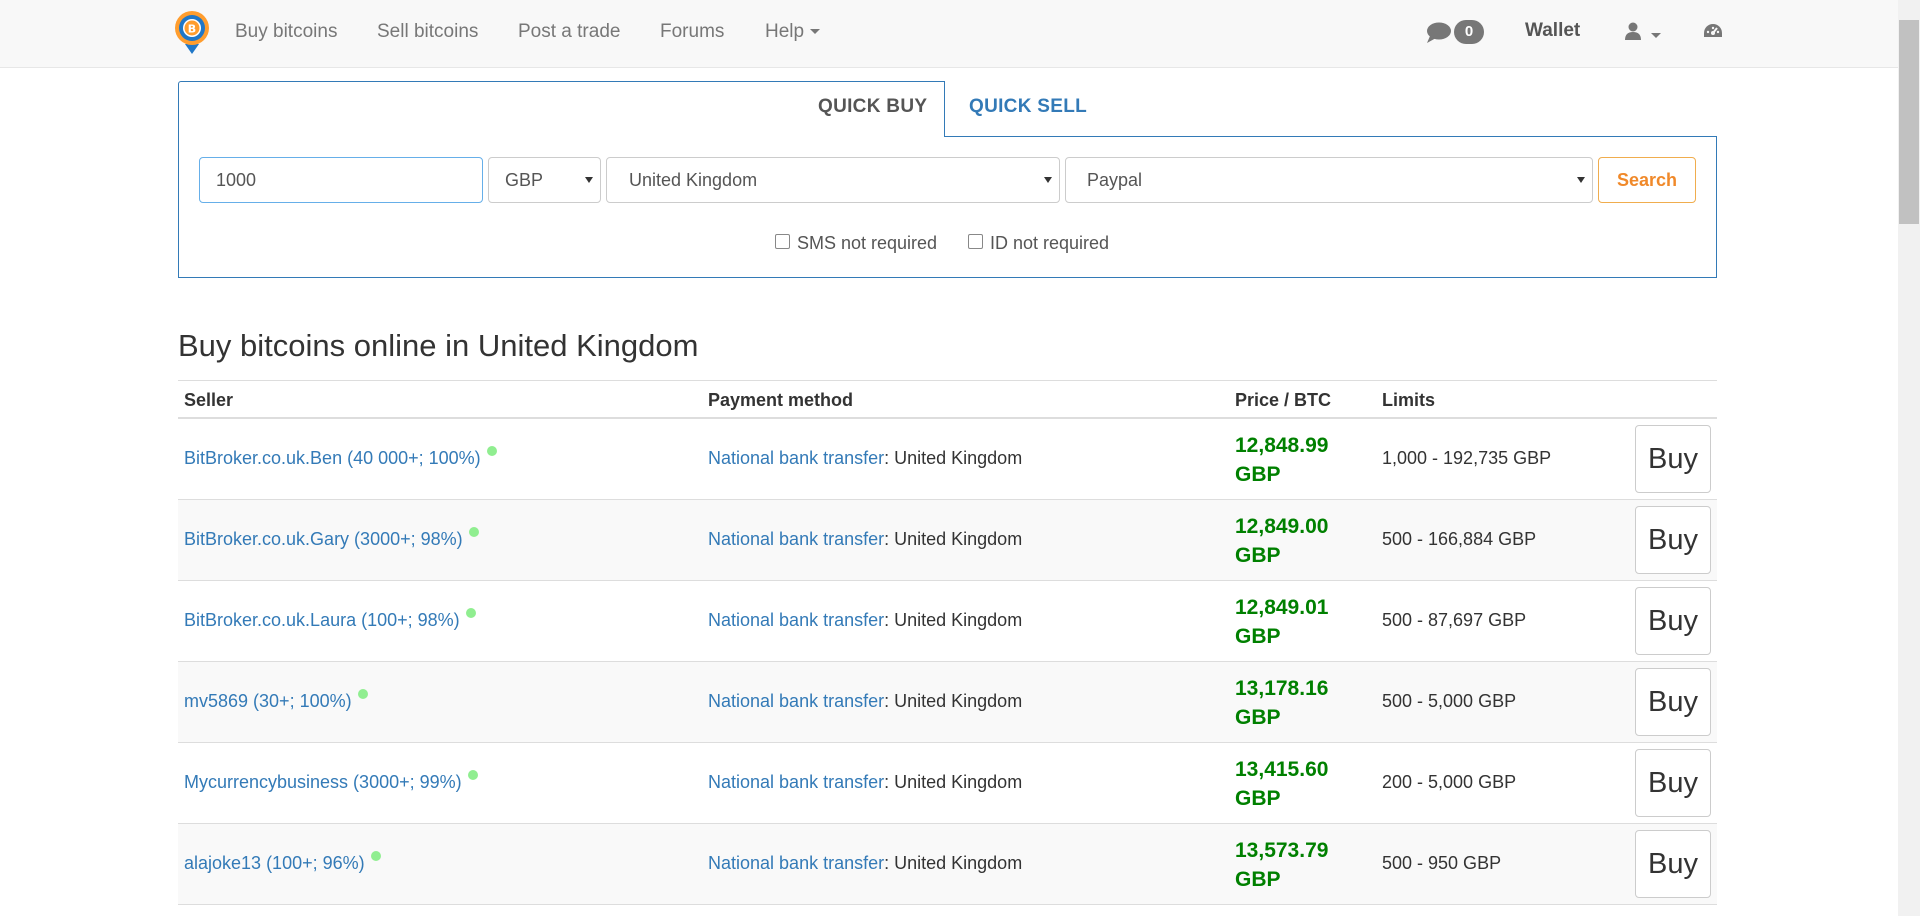 This screenshot has width=1920, height=916. Describe the element at coordinates (1282, 688) in the screenshot. I see `price-value: 13,178.16` at that location.